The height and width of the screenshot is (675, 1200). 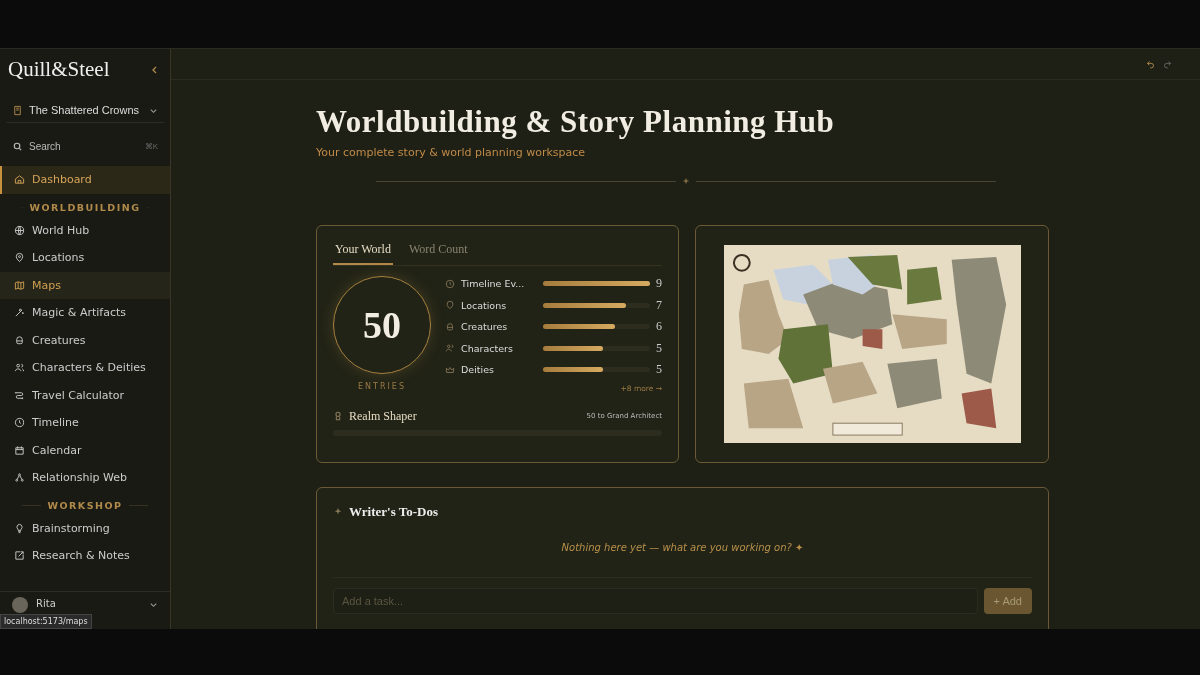 What do you see at coordinates (363, 253) in the screenshot?
I see `tab: Your World` at bounding box center [363, 253].